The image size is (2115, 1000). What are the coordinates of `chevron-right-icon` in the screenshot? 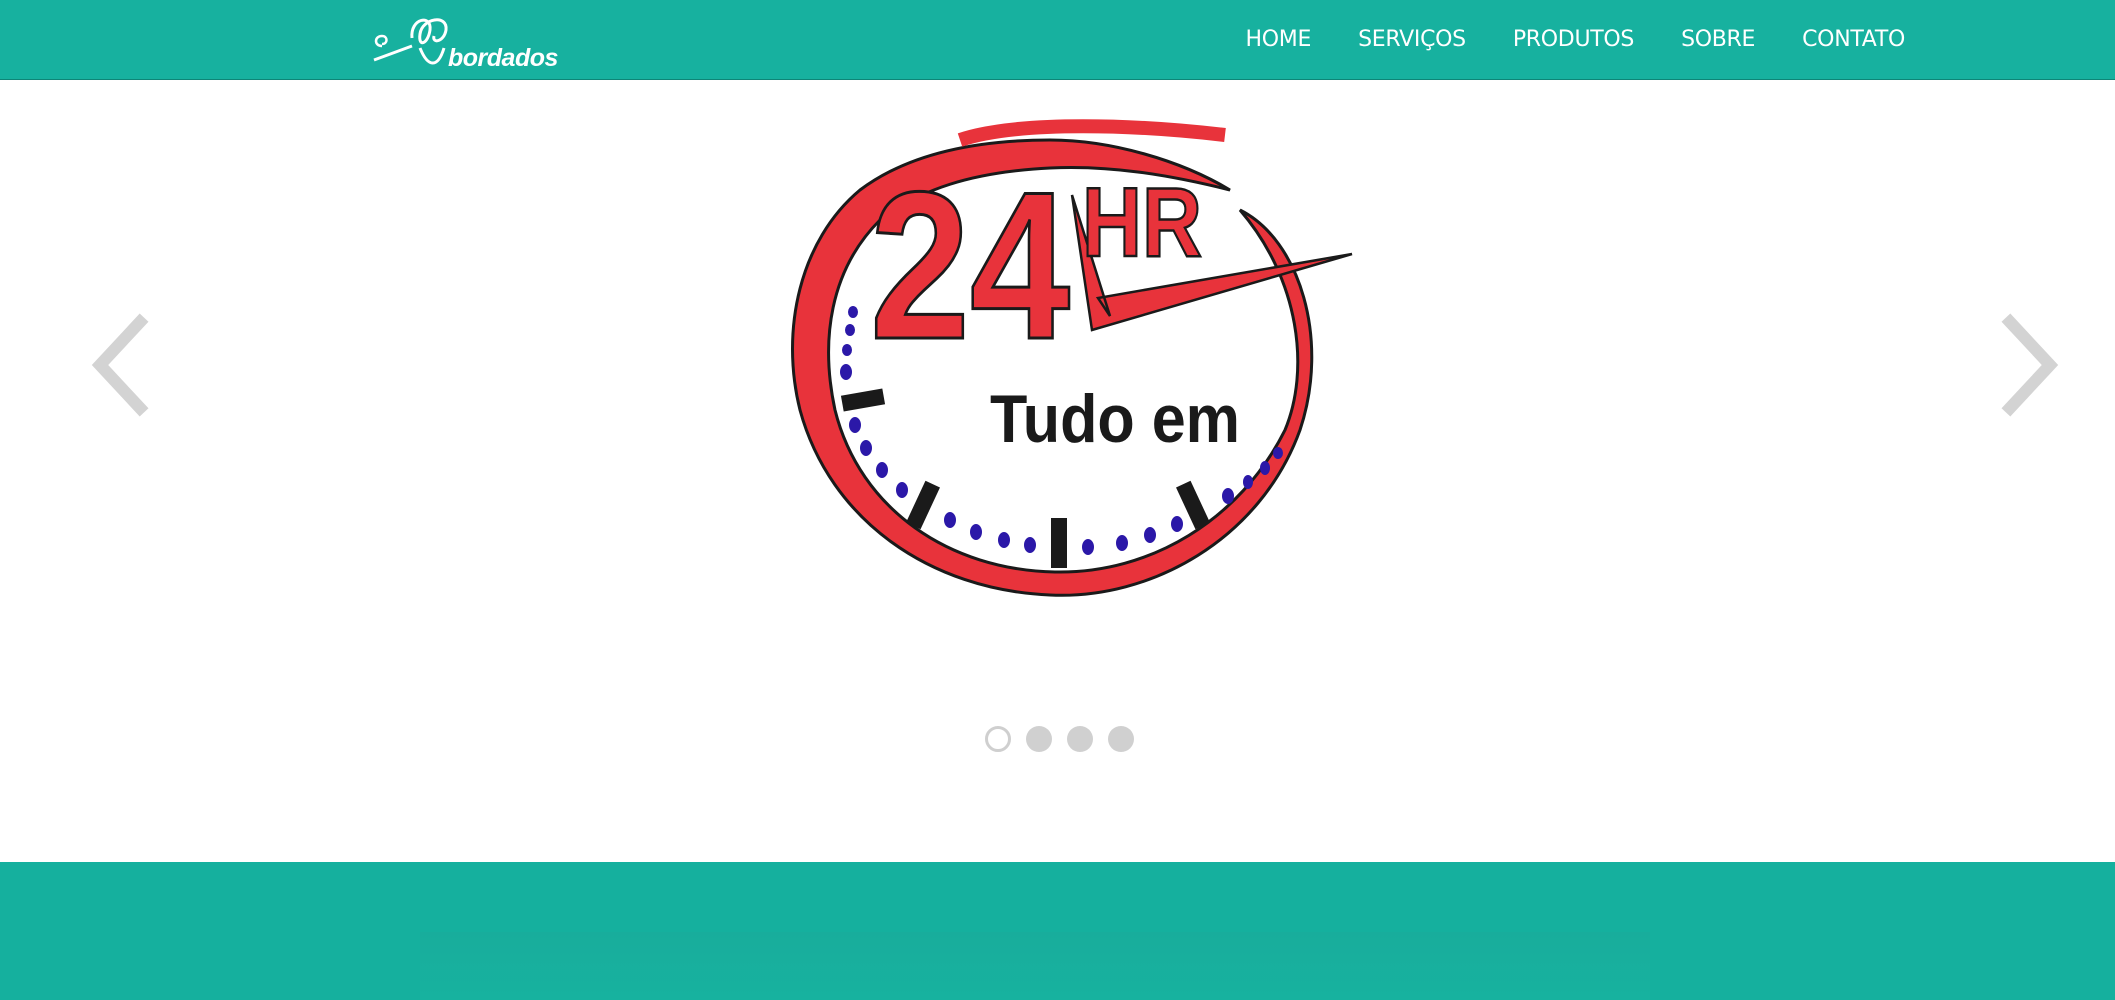 It's located at (2030, 365).